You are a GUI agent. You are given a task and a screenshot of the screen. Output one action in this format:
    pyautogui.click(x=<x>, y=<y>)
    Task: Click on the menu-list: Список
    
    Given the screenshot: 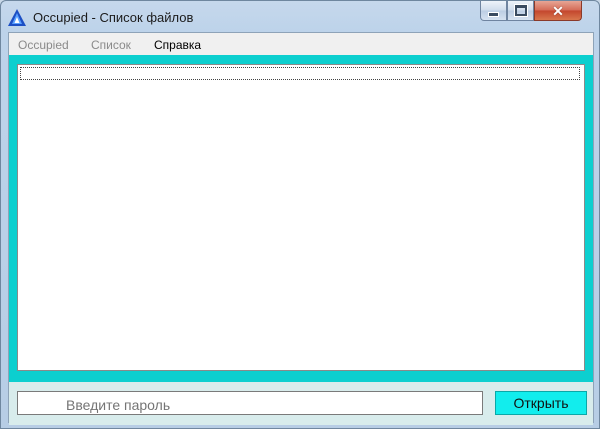 What is the action you would take?
    pyautogui.click(x=111, y=45)
    